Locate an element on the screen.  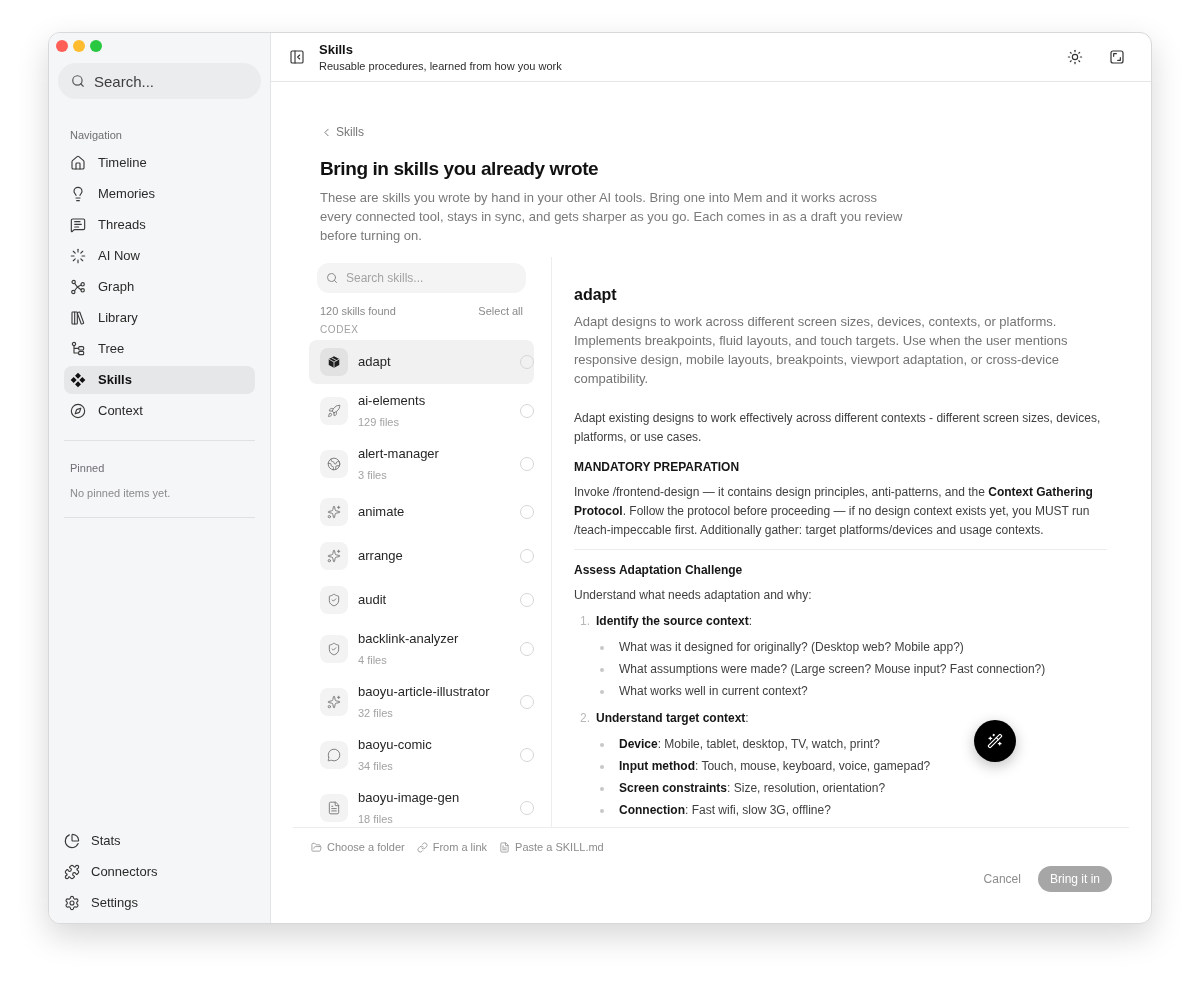
skill-row: backlink-analyzer 4 files is located at coordinates (421, 648).